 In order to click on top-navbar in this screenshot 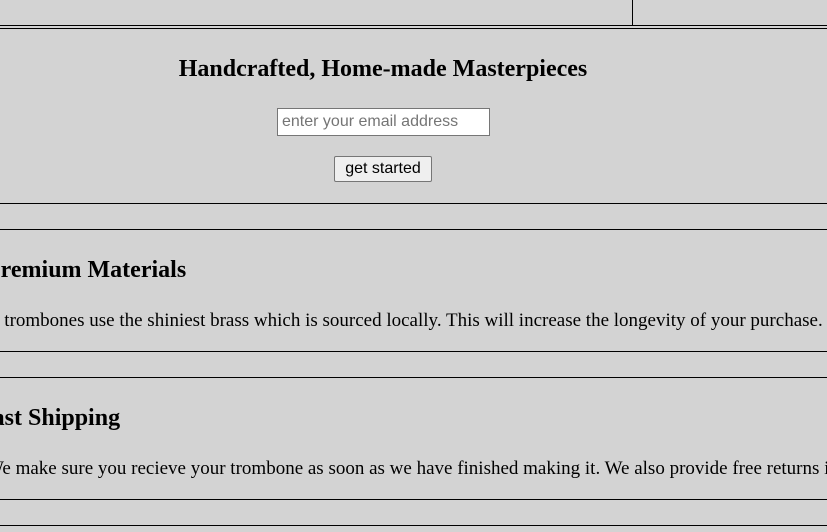, I will do `click(413, 13)`.